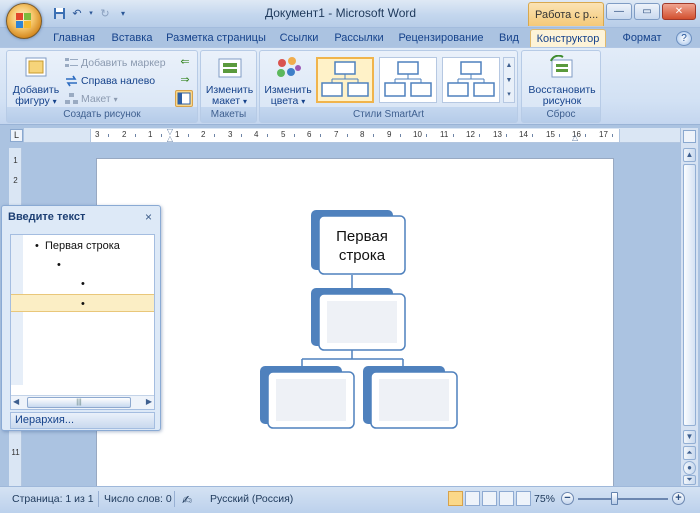 This screenshot has height=513, width=700. I want to click on gallery-down-icon: ▼, so click(509, 80).